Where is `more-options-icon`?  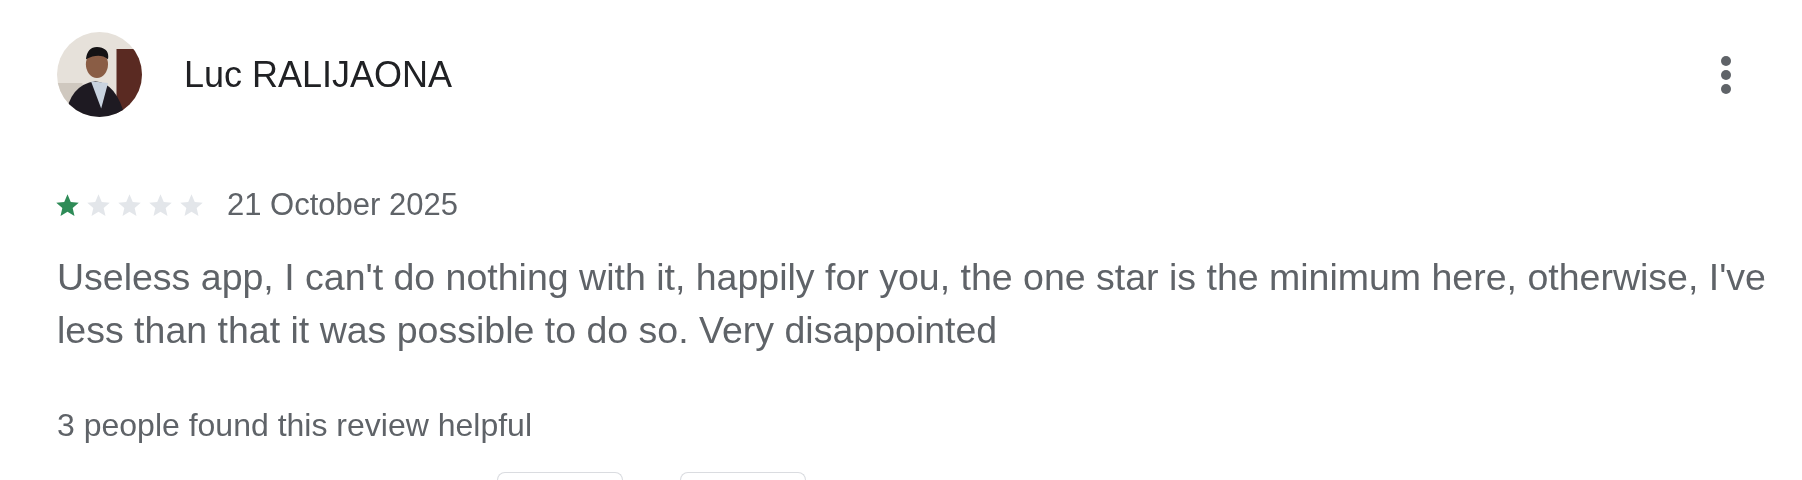
more-options-icon is located at coordinates (1726, 74).